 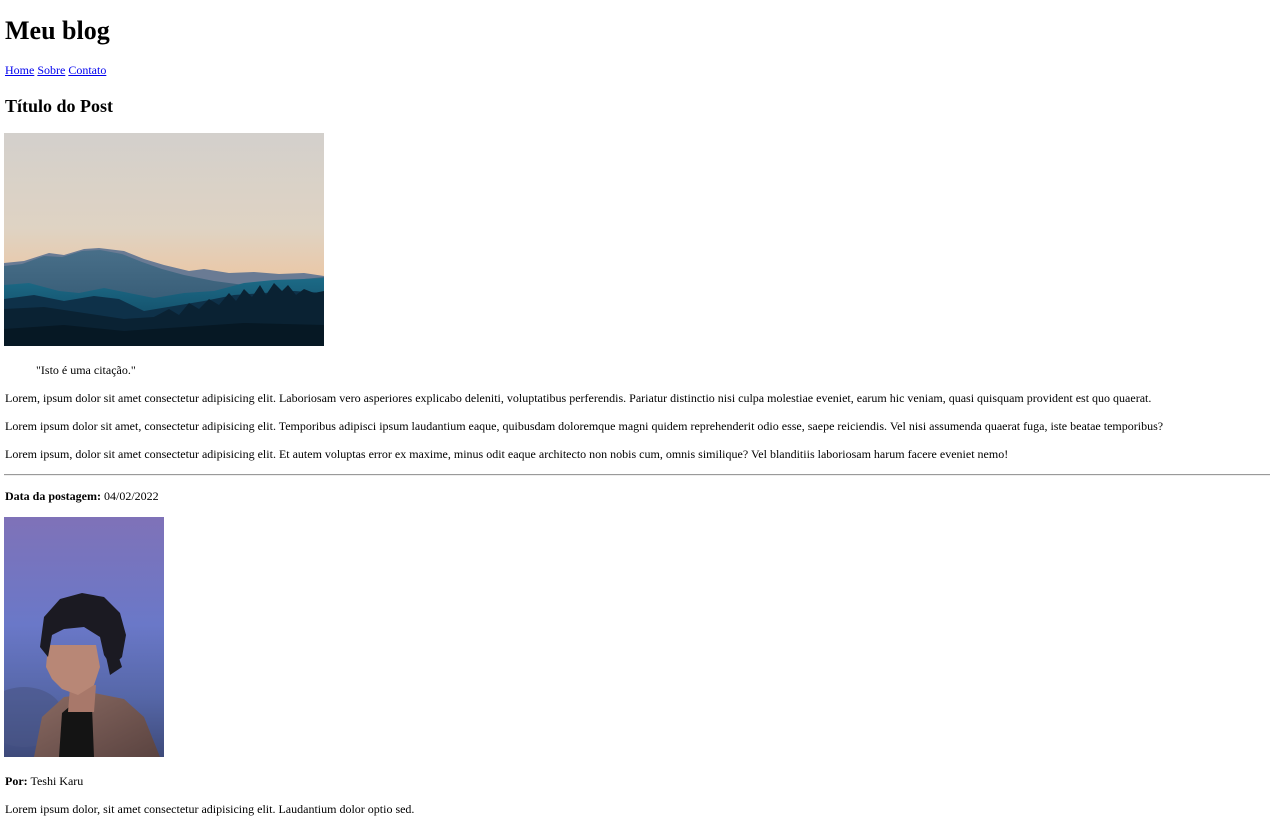 What do you see at coordinates (57, 781) in the screenshot?
I see `author-name: Teshi Karu` at bounding box center [57, 781].